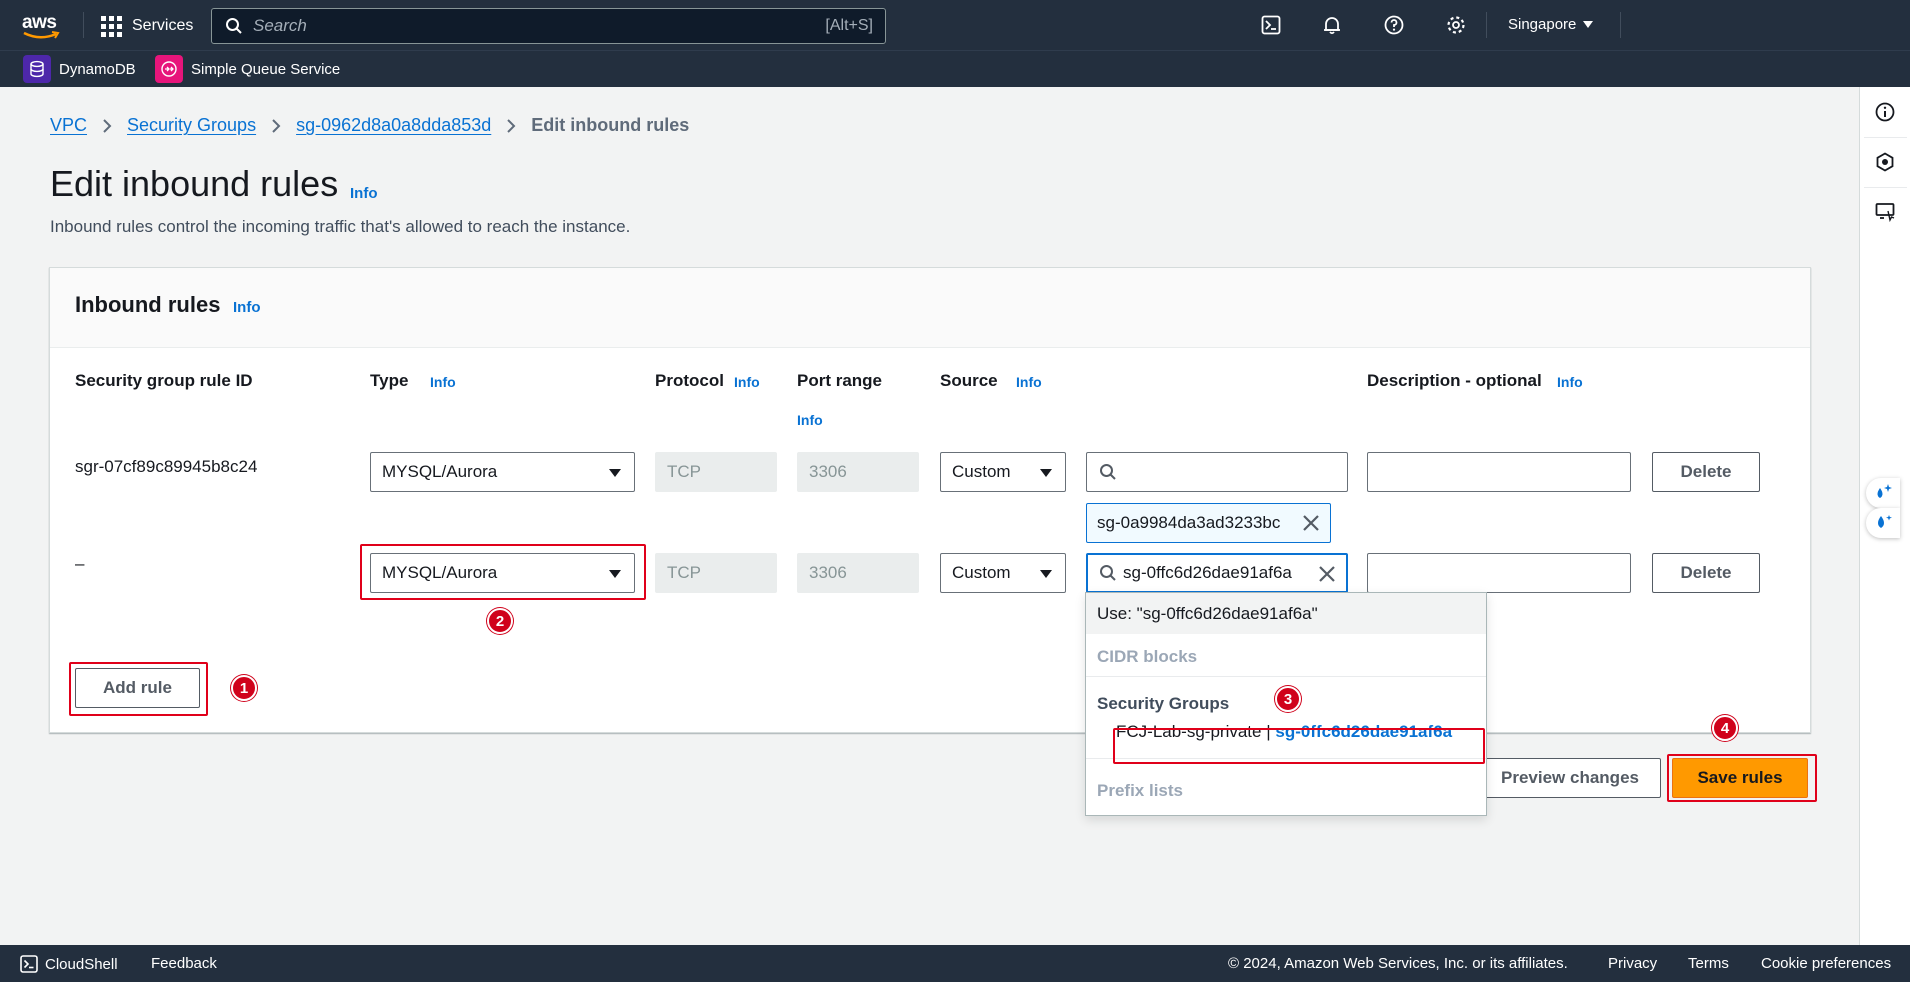  Describe the element at coordinates (1207, 572) in the screenshot. I see `source-search-value: sg-0ffc6d26dae91af6a` at that location.